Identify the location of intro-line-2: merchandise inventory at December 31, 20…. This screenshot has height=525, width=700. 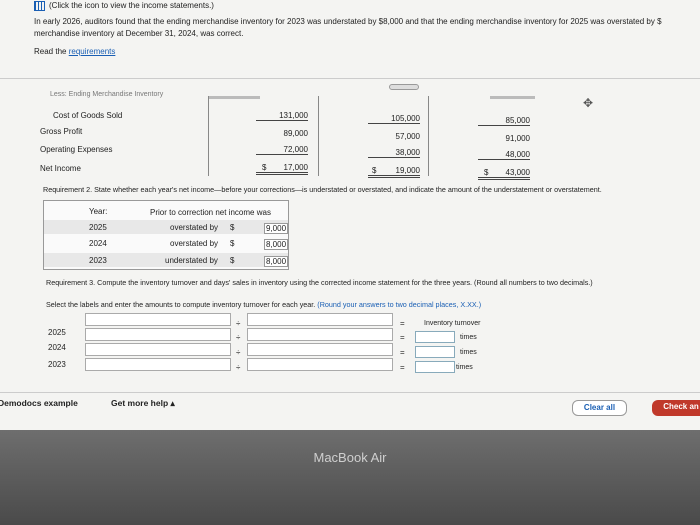
(139, 33).